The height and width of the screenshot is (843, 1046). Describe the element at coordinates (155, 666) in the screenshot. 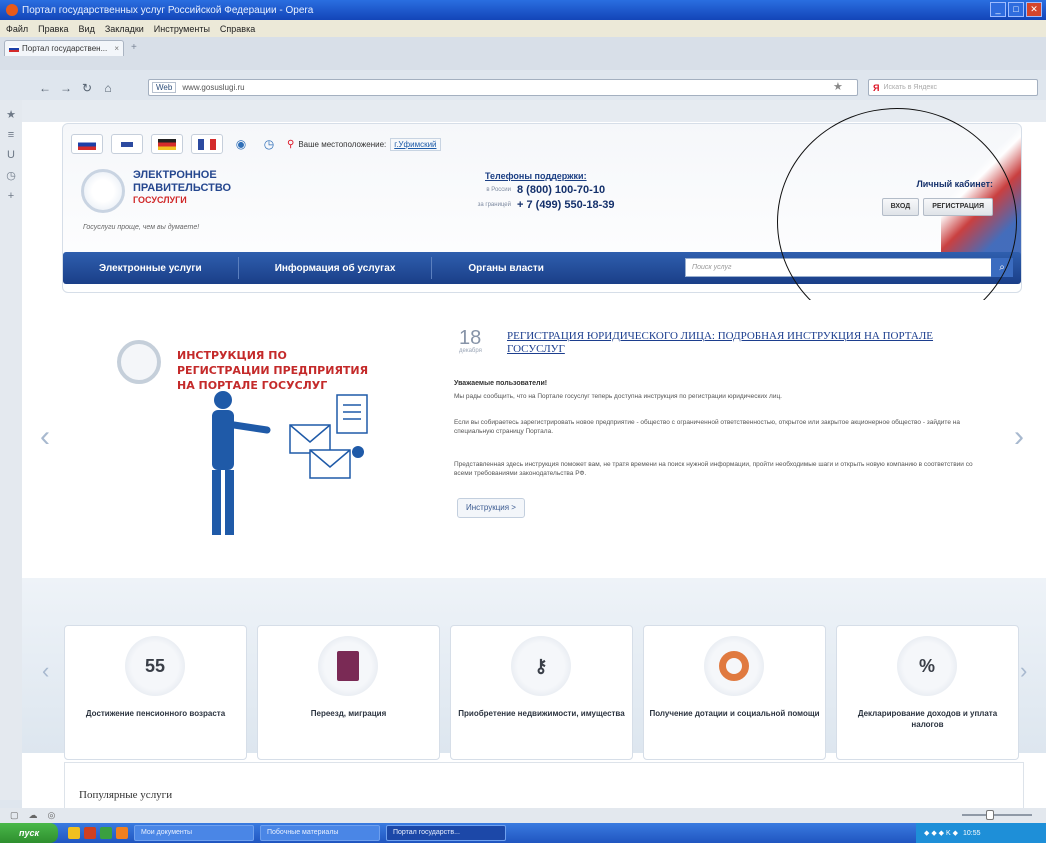

I see `pension-55-icon: 55` at that location.